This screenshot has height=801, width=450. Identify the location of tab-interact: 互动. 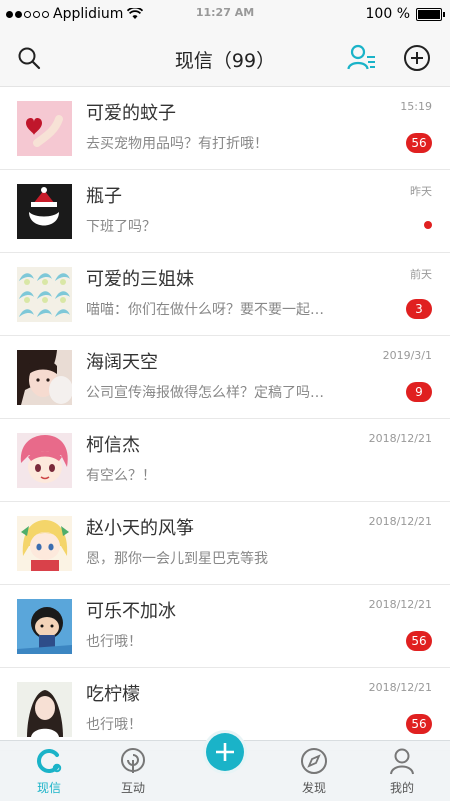
(133, 771).